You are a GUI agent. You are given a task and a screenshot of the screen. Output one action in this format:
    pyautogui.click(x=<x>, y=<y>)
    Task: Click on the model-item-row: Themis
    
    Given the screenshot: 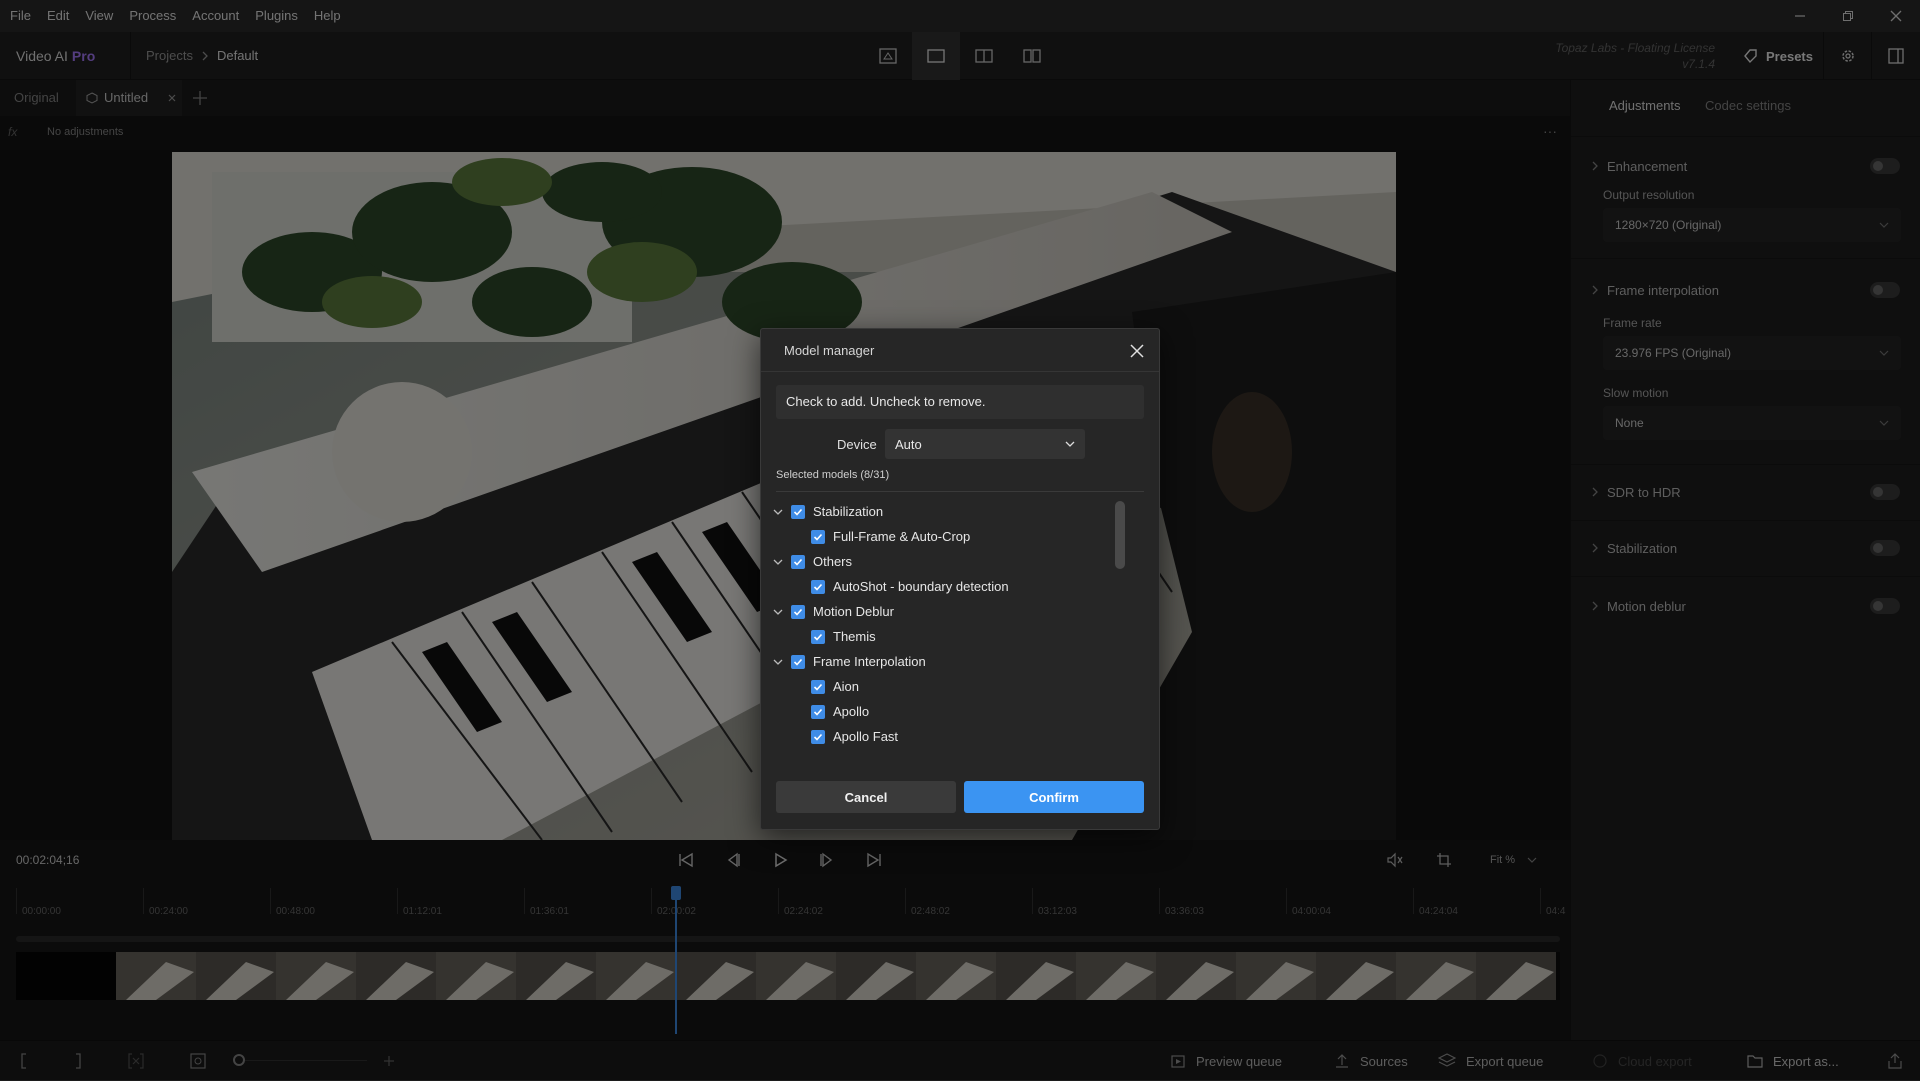 What is the action you would take?
    pyautogui.click(x=843, y=636)
    